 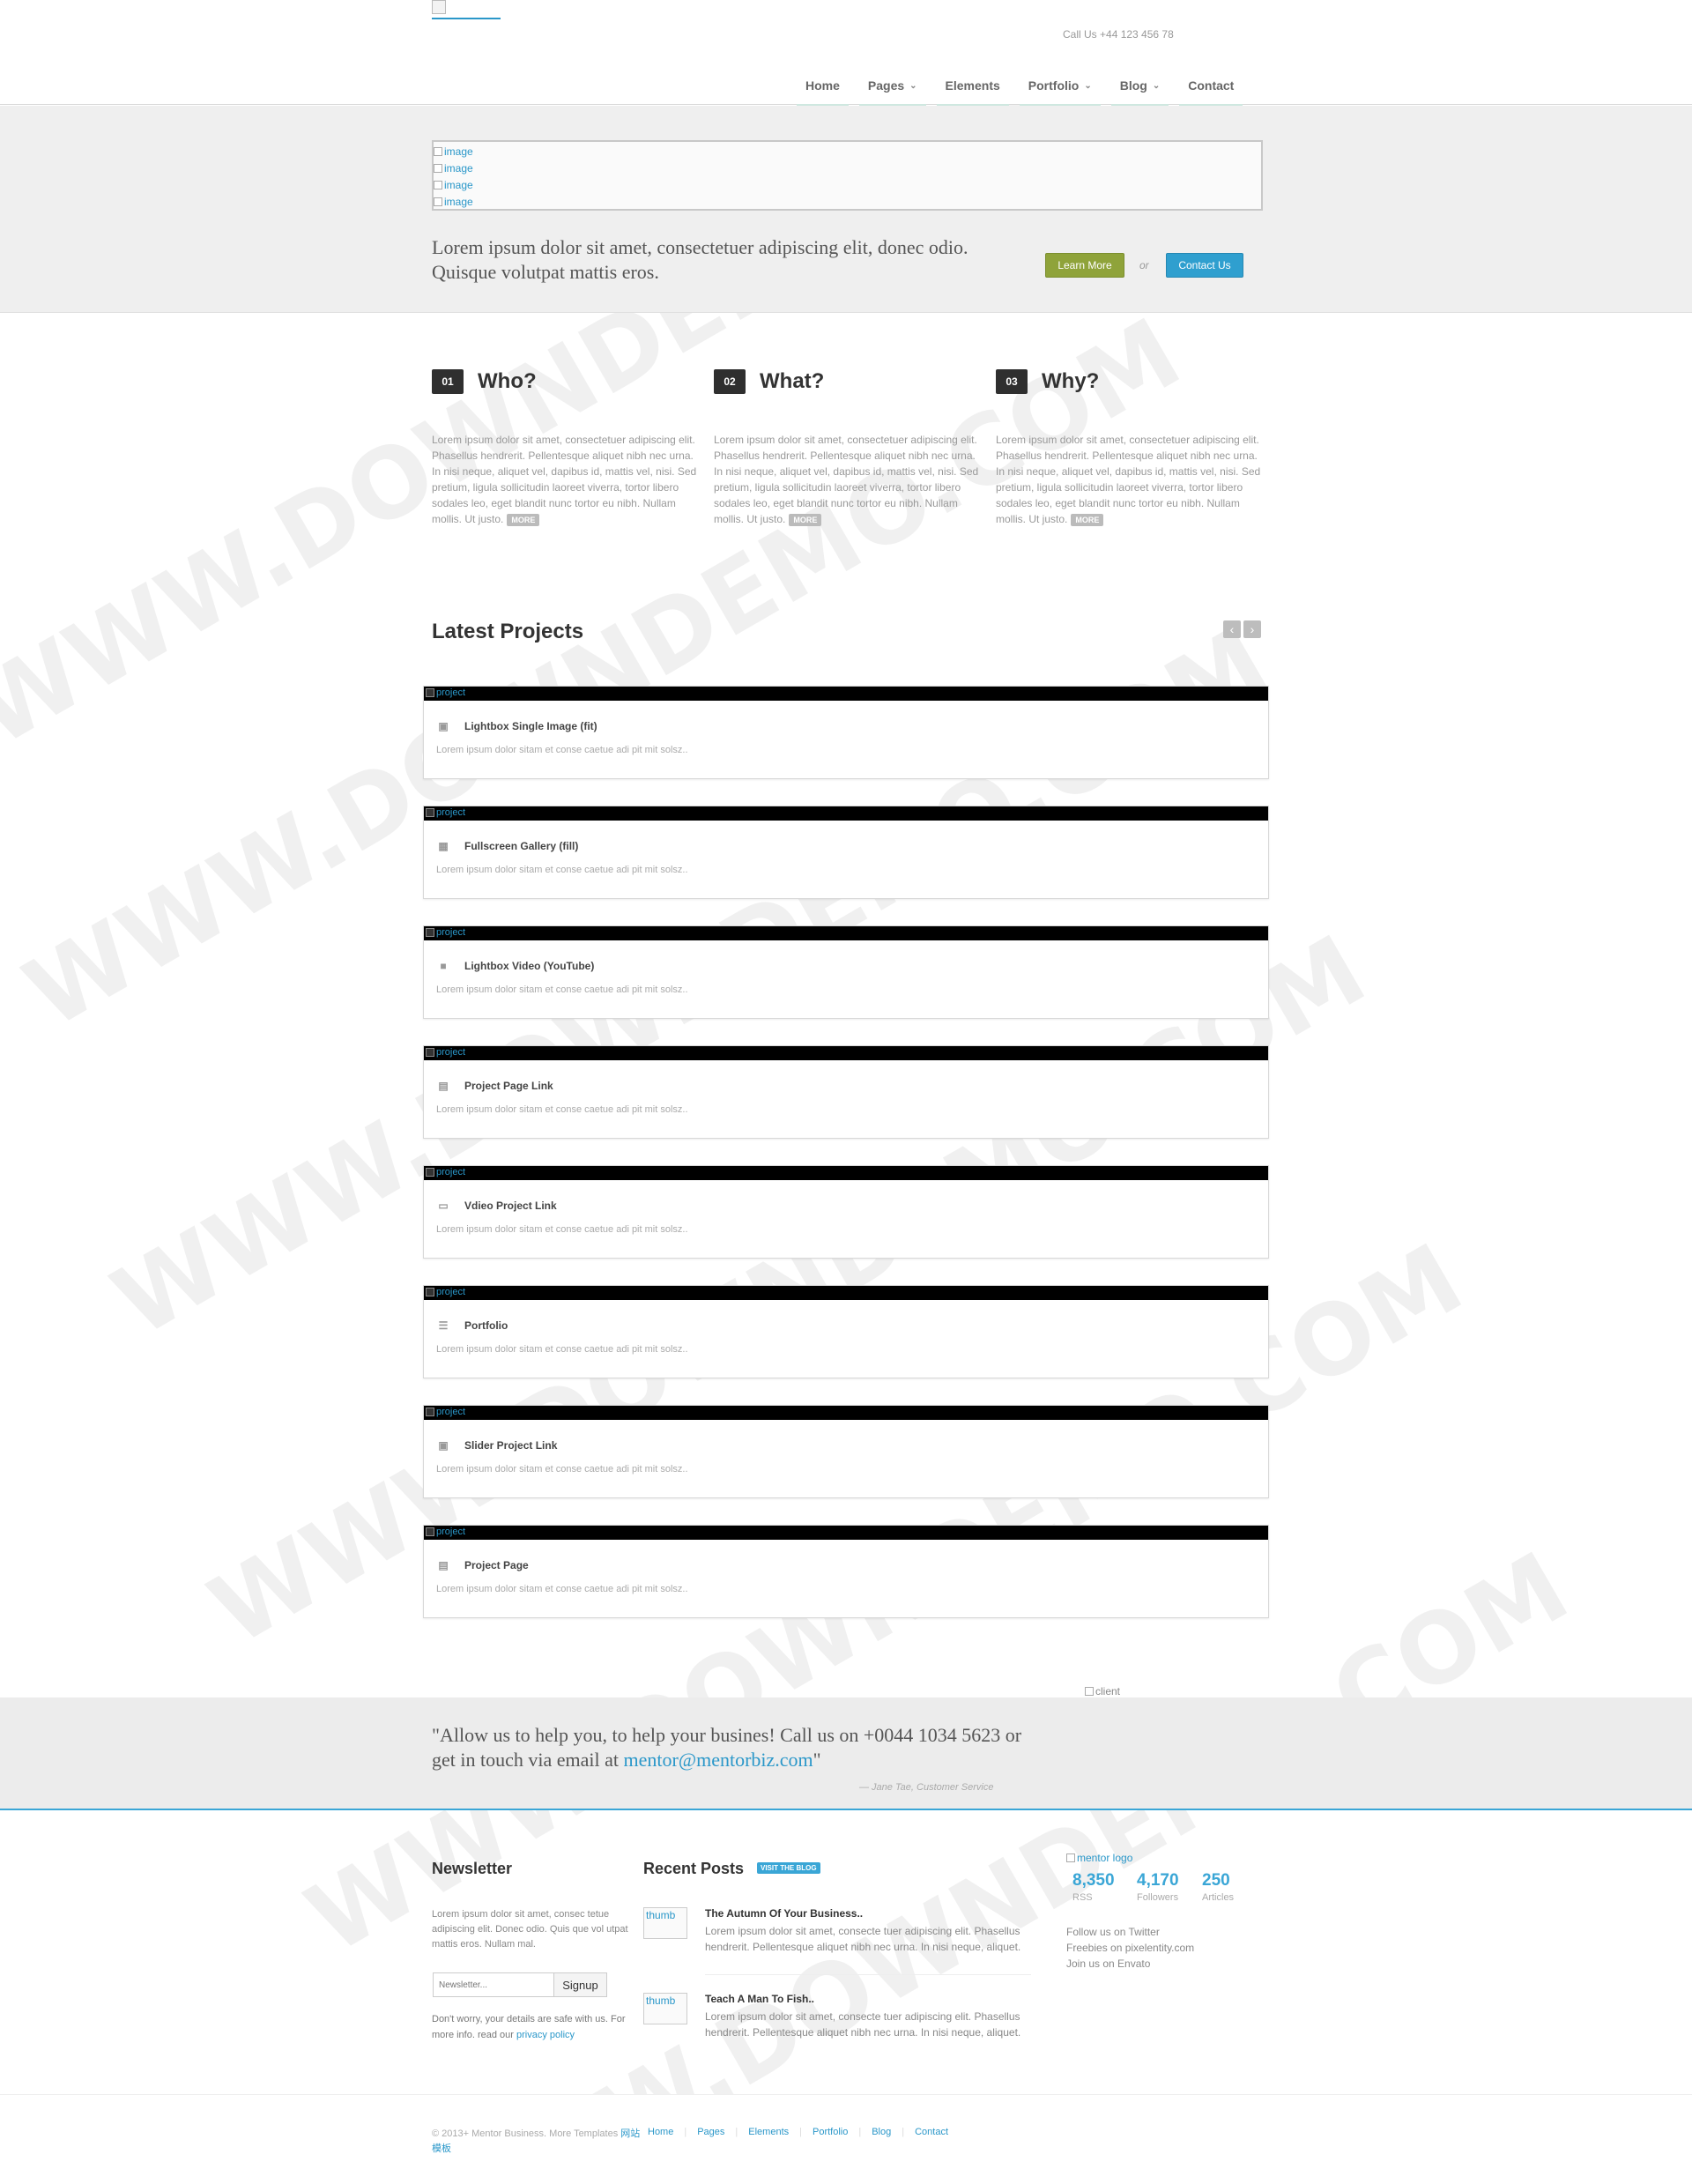 I want to click on footer-nav-blog: Blog, so click(x=882, y=2132).